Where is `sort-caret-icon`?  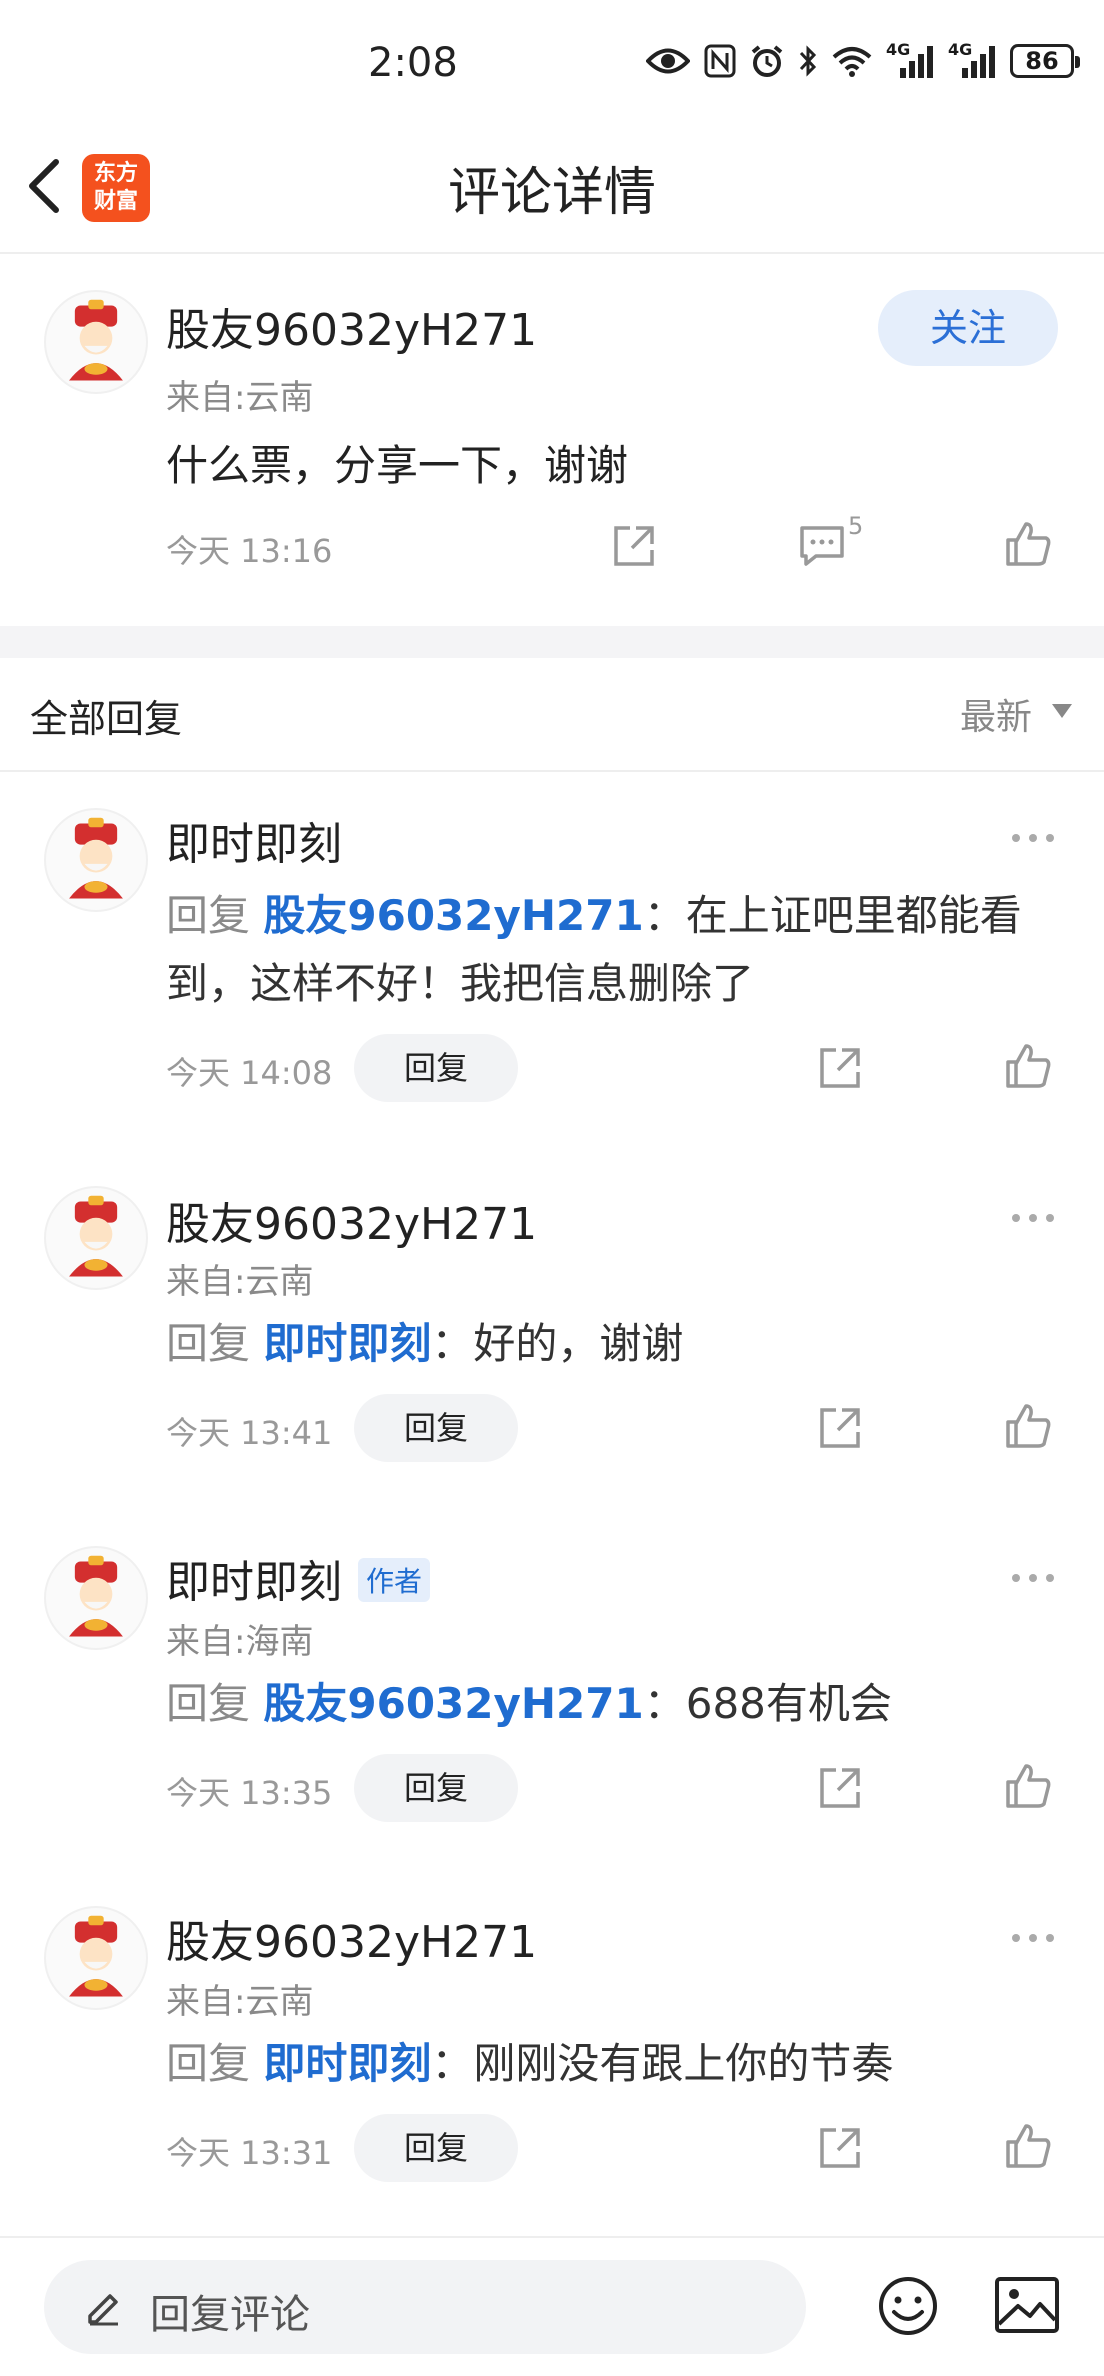 sort-caret-icon is located at coordinates (1062, 711).